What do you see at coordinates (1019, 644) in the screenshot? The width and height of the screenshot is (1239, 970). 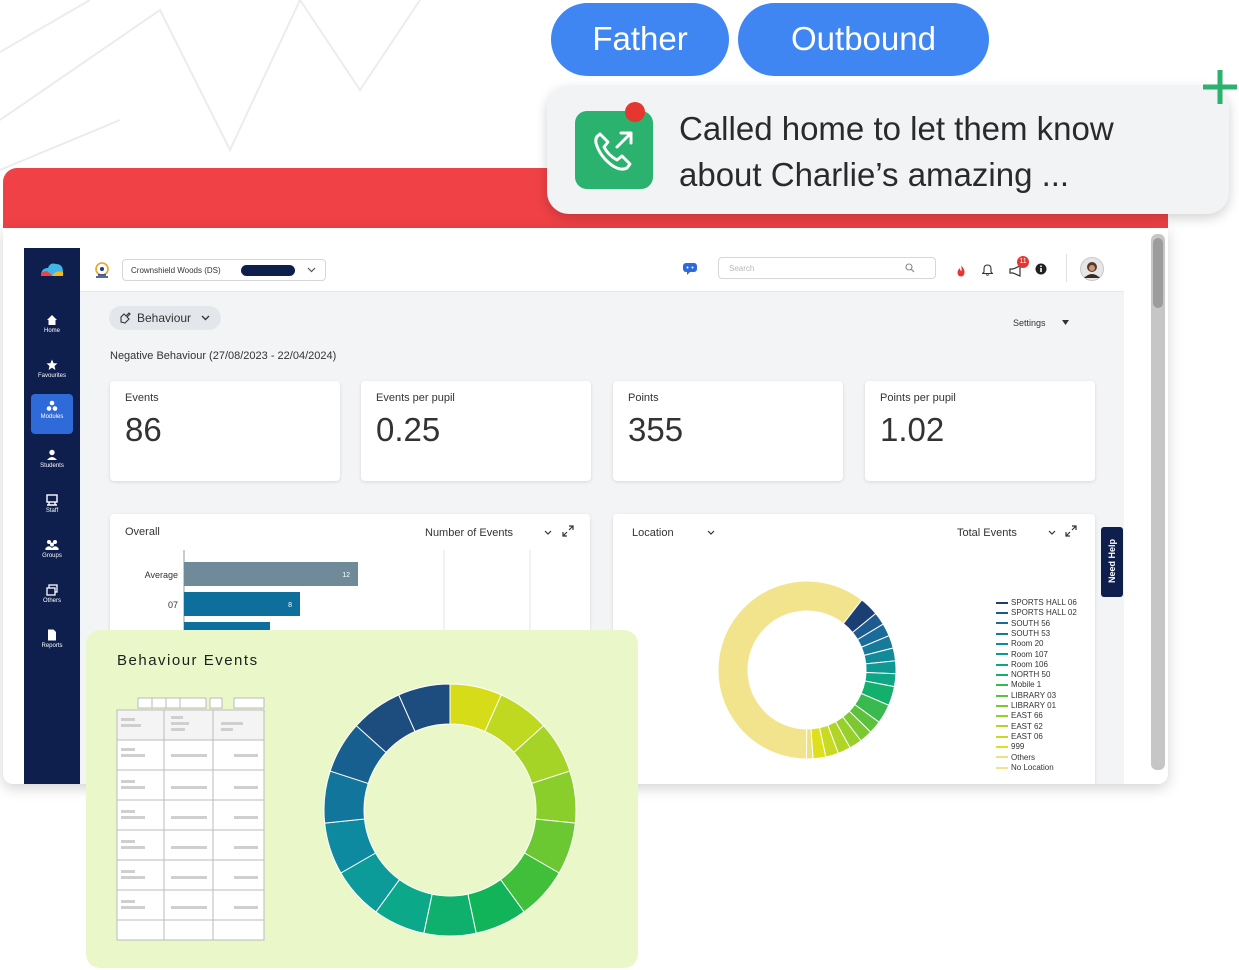 I see `legend-item: Room 20` at bounding box center [1019, 644].